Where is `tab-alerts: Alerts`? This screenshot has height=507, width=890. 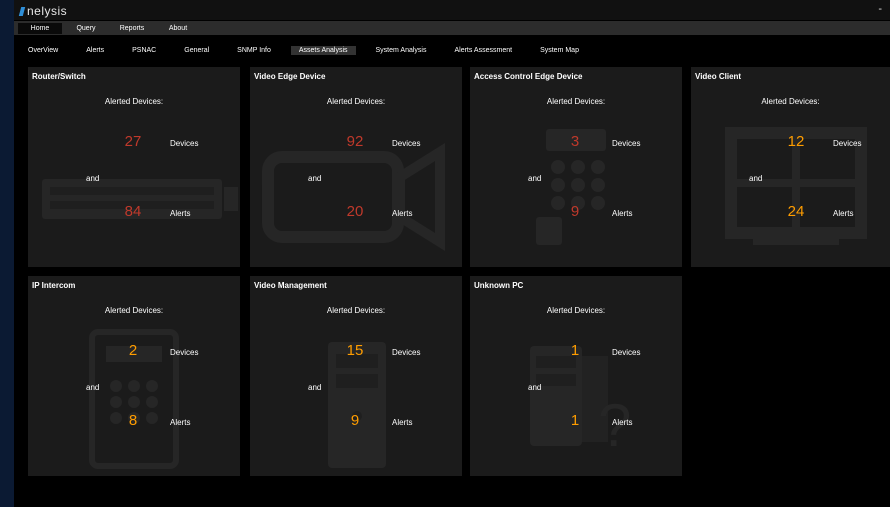
tab-alerts: Alerts is located at coordinates (95, 50).